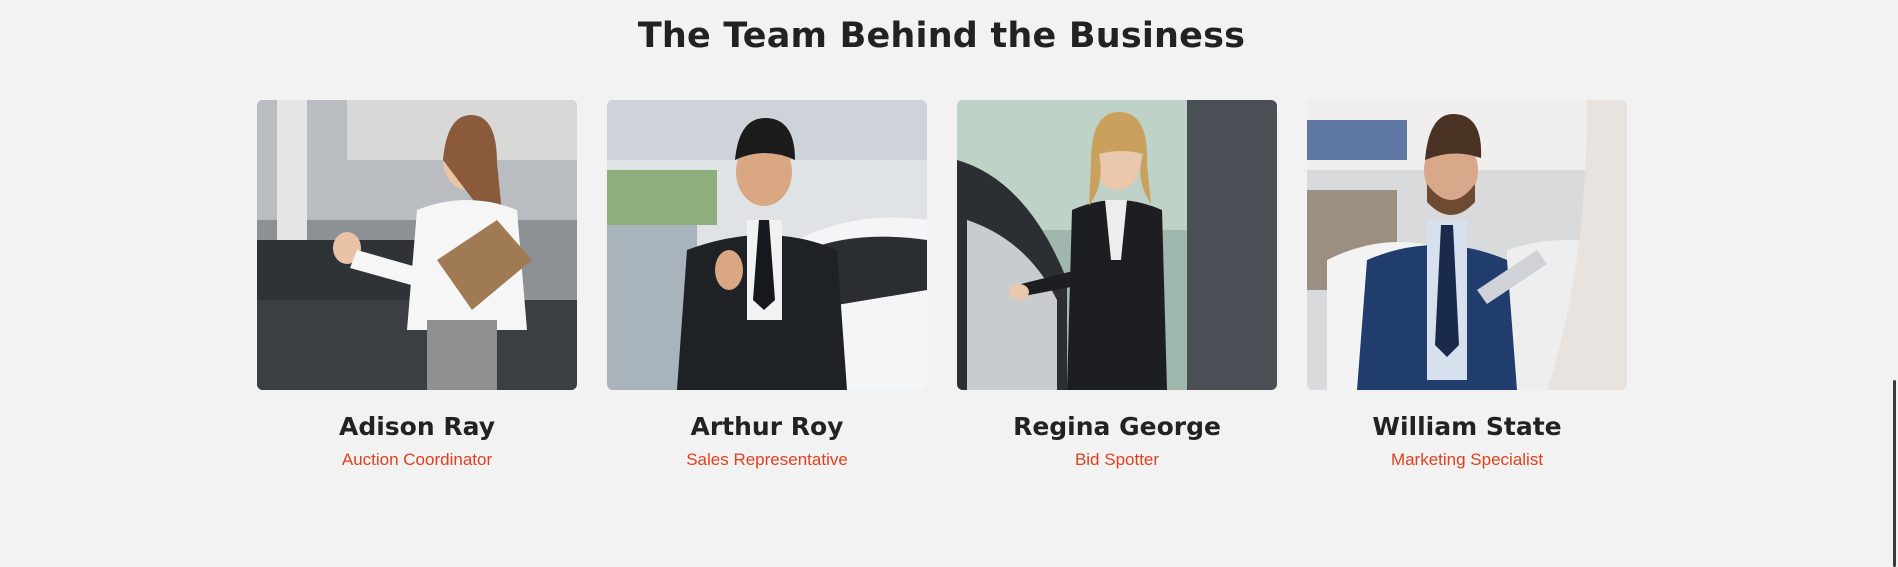 This screenshot has height=567, width=1898. I want to click on member-name: William State, so click(1467, 426).